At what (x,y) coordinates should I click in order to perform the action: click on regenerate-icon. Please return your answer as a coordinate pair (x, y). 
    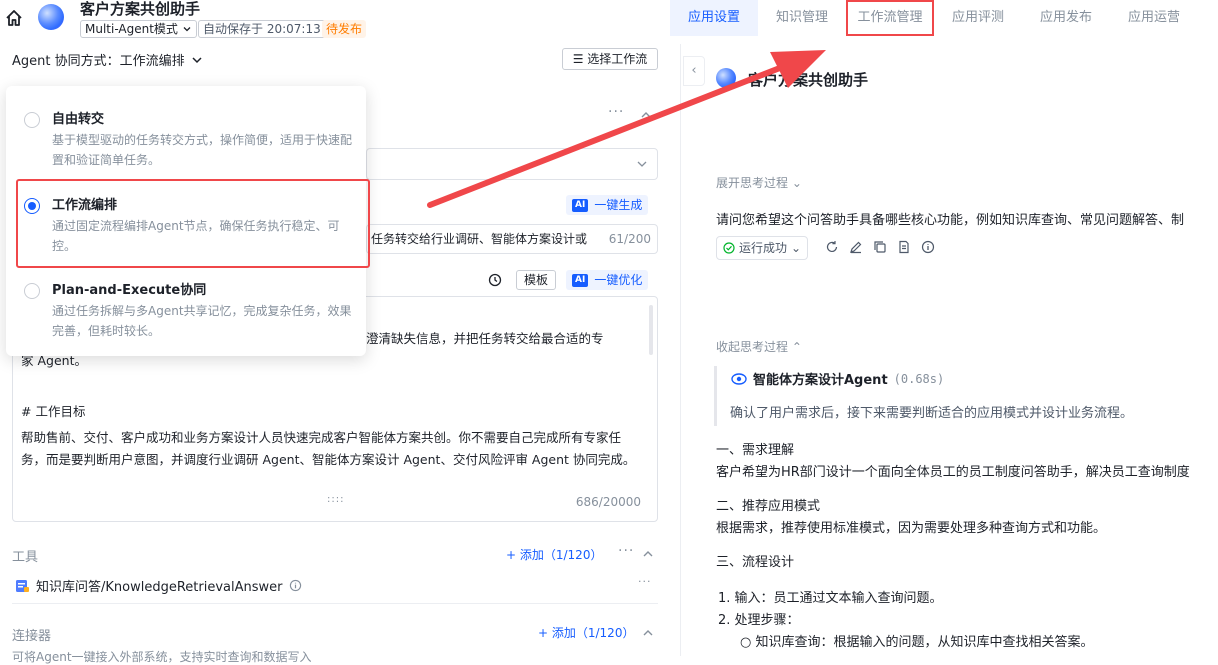
    Looking at the image, I should click on (832, 247).